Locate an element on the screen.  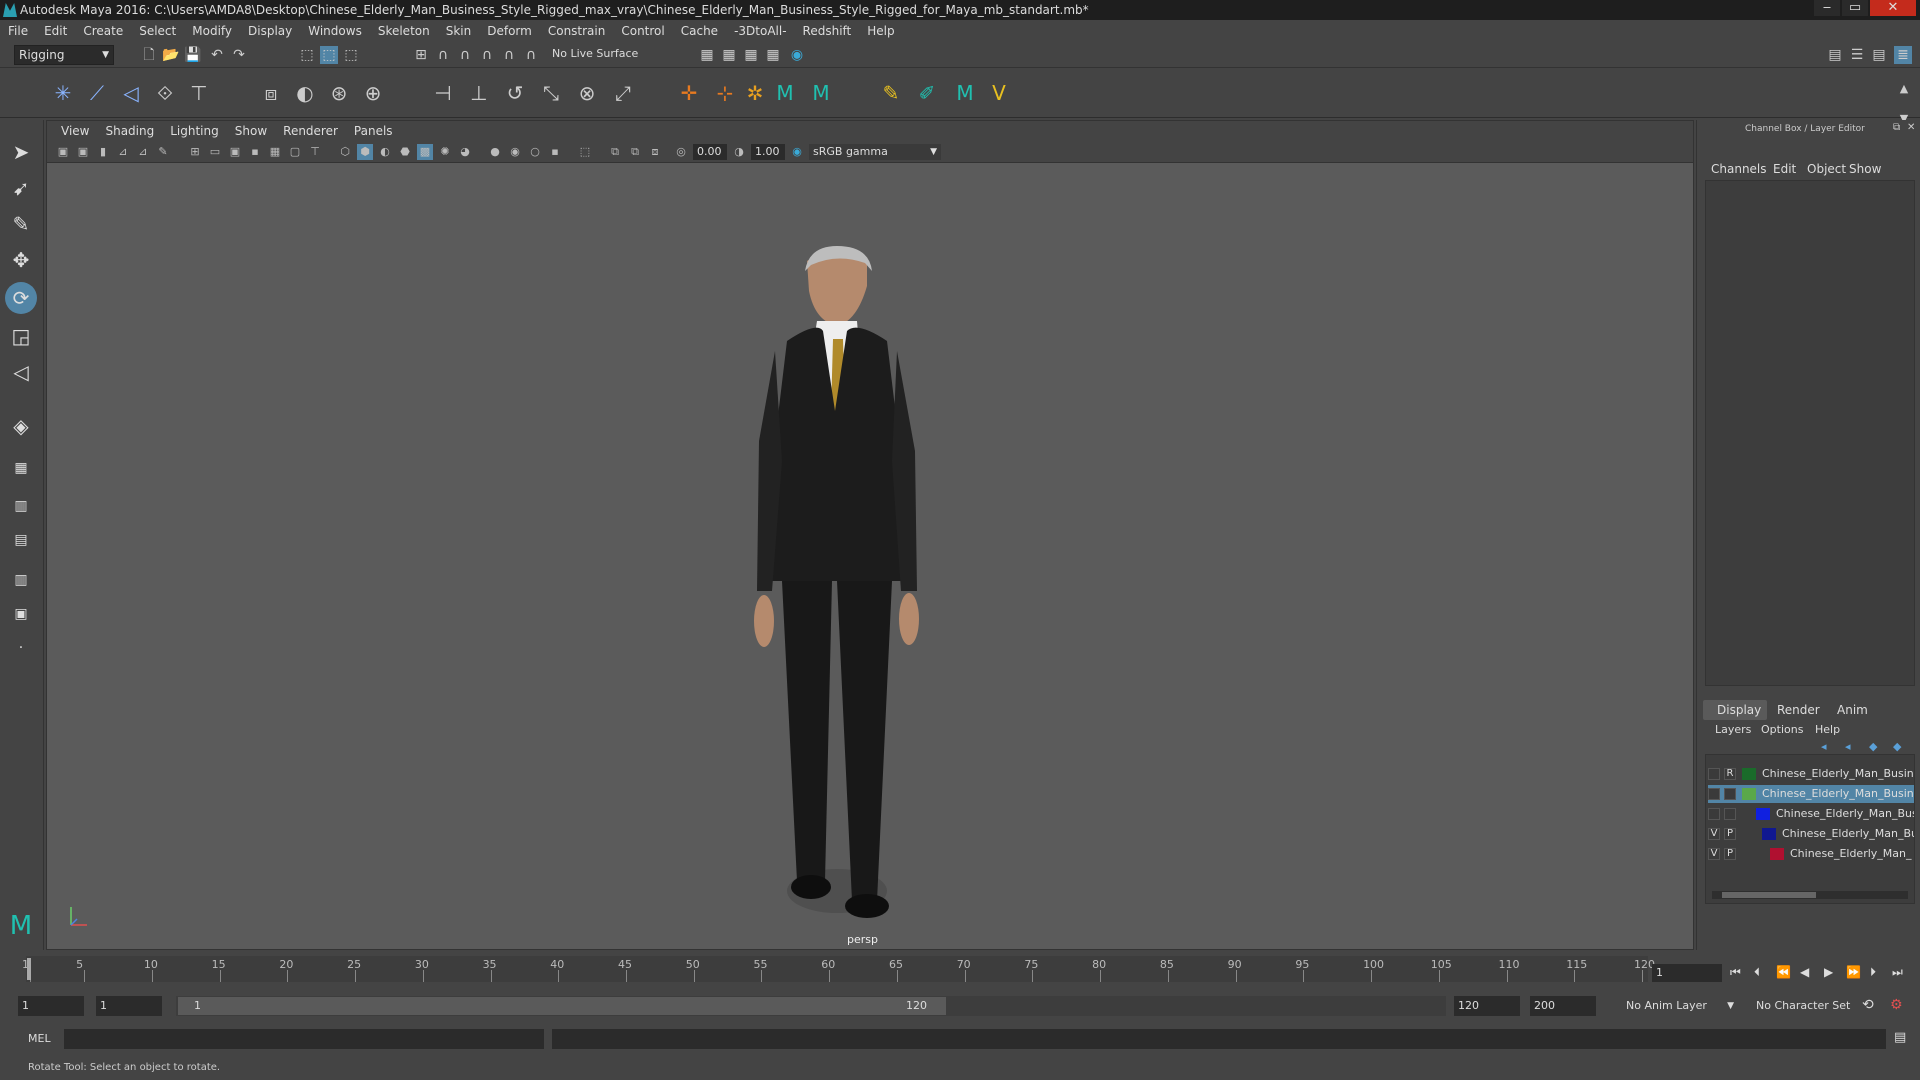
orient-constraint-icon: ↺ is located at coordinates (515, 93).